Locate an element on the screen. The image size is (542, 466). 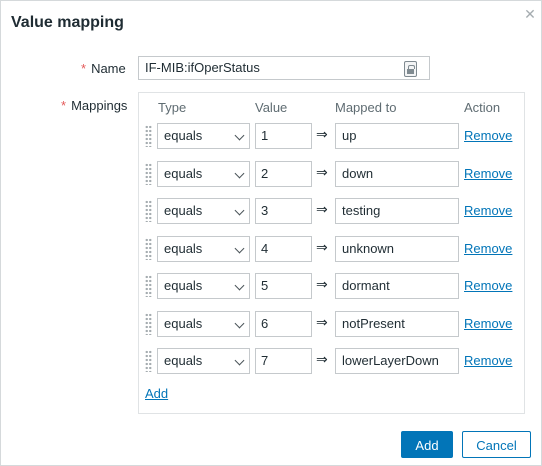
mapping-row: equals 7 ⇒ lowerLayerDown Remove is located at coordinates (271, 361).